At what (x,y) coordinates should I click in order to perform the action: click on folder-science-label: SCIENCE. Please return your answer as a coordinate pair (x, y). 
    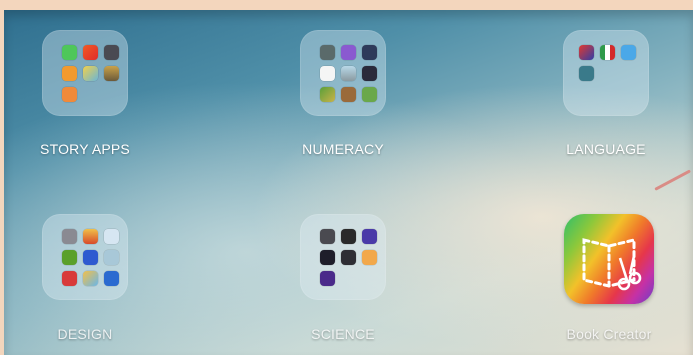
    Looking at the image, I should click on (343, 334).